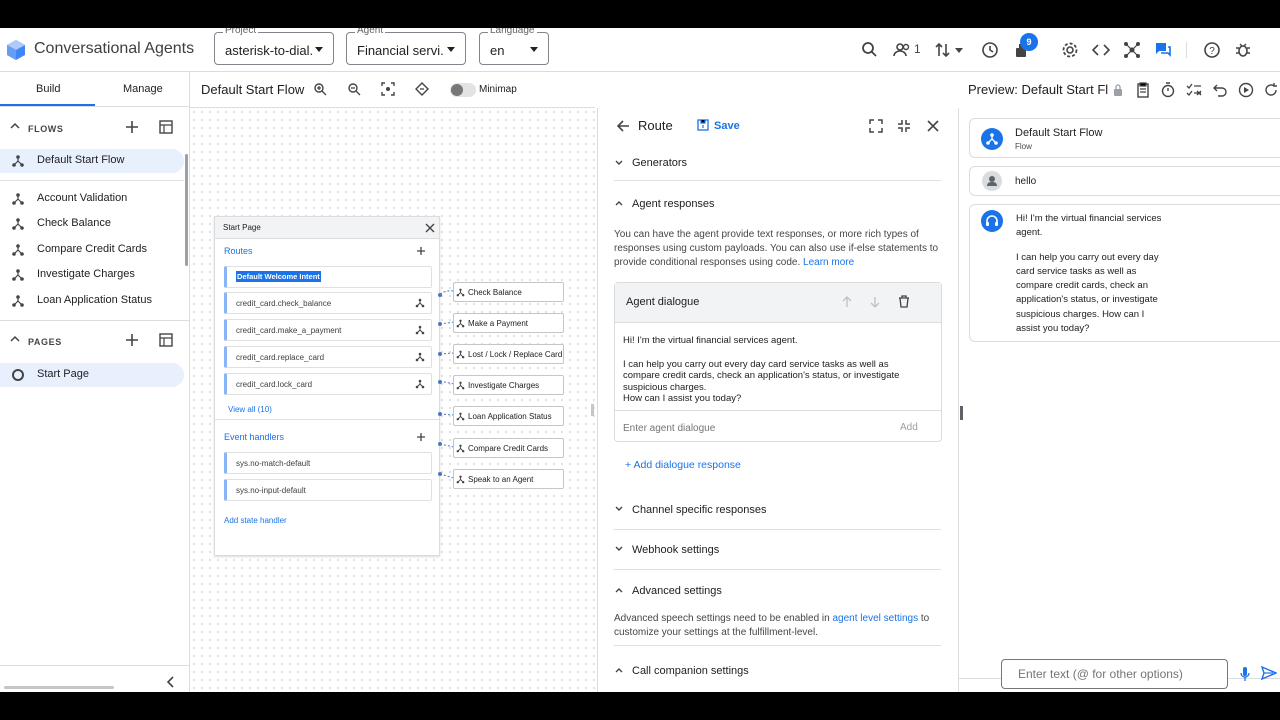 This screenshot has width=1280, height=720. What do you see at coordinates (1246, 90) in the screenshot?
I see `play-icon` at bounding box center [1246, 90].